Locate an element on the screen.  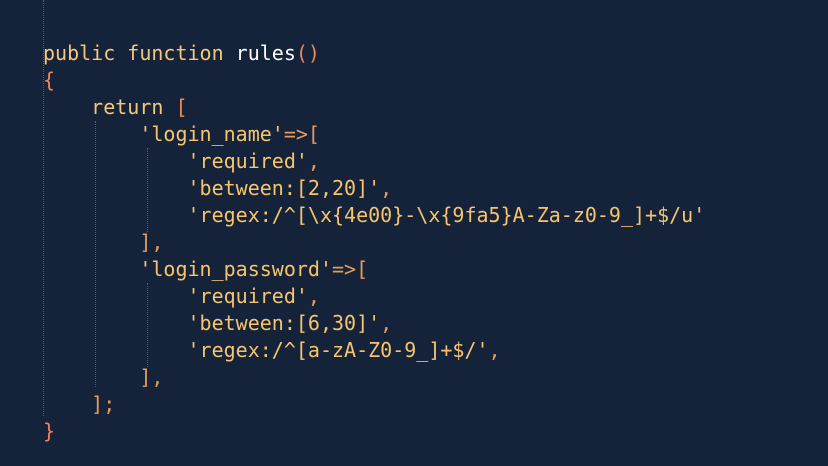
keyword-function: function is located at coordinates (175, 53).